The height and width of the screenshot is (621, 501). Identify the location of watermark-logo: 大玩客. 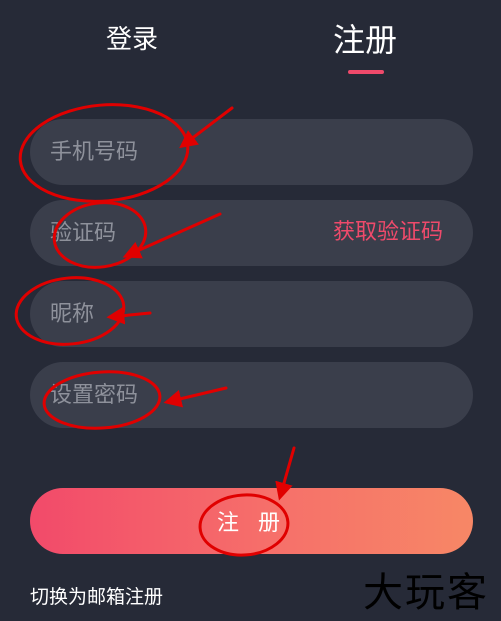
(426, 593).